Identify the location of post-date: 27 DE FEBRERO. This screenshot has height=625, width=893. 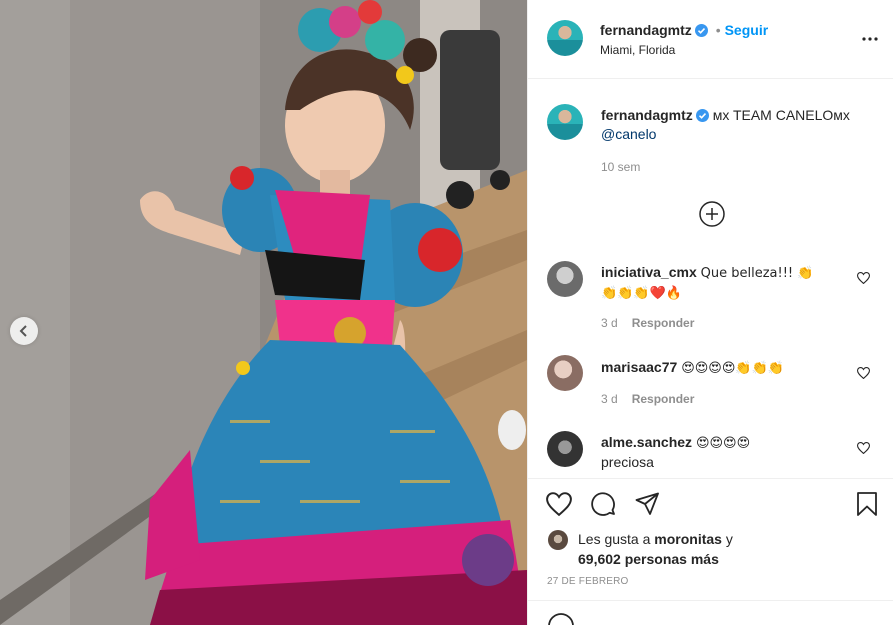
(588, 581).